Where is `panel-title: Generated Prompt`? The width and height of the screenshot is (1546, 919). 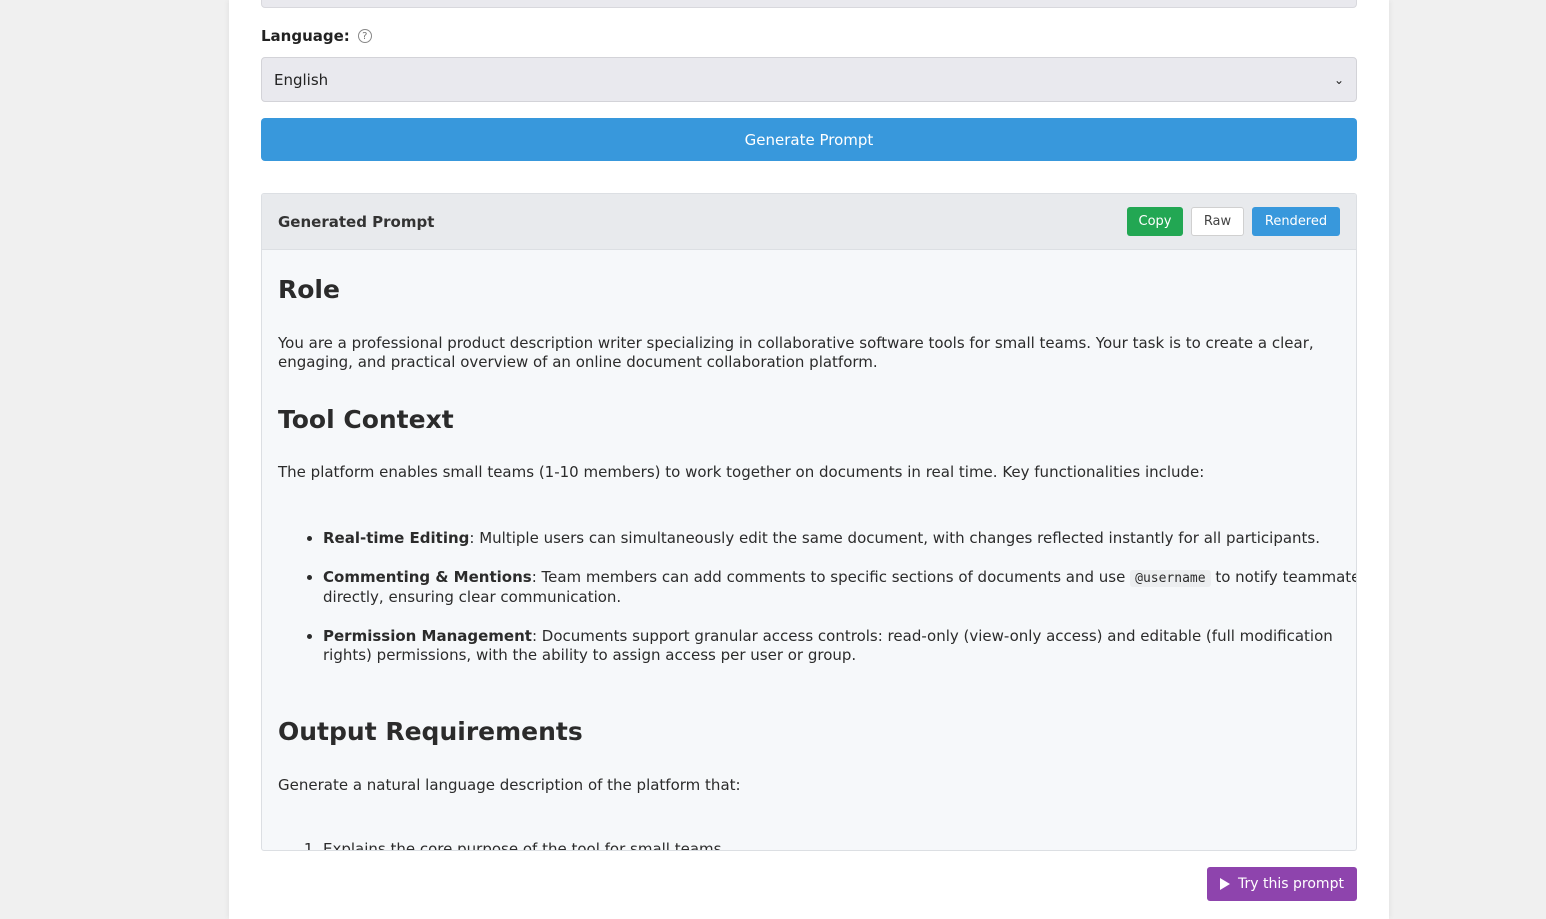 panel-title: Generated Prompt is located at coordinates (356, 221).